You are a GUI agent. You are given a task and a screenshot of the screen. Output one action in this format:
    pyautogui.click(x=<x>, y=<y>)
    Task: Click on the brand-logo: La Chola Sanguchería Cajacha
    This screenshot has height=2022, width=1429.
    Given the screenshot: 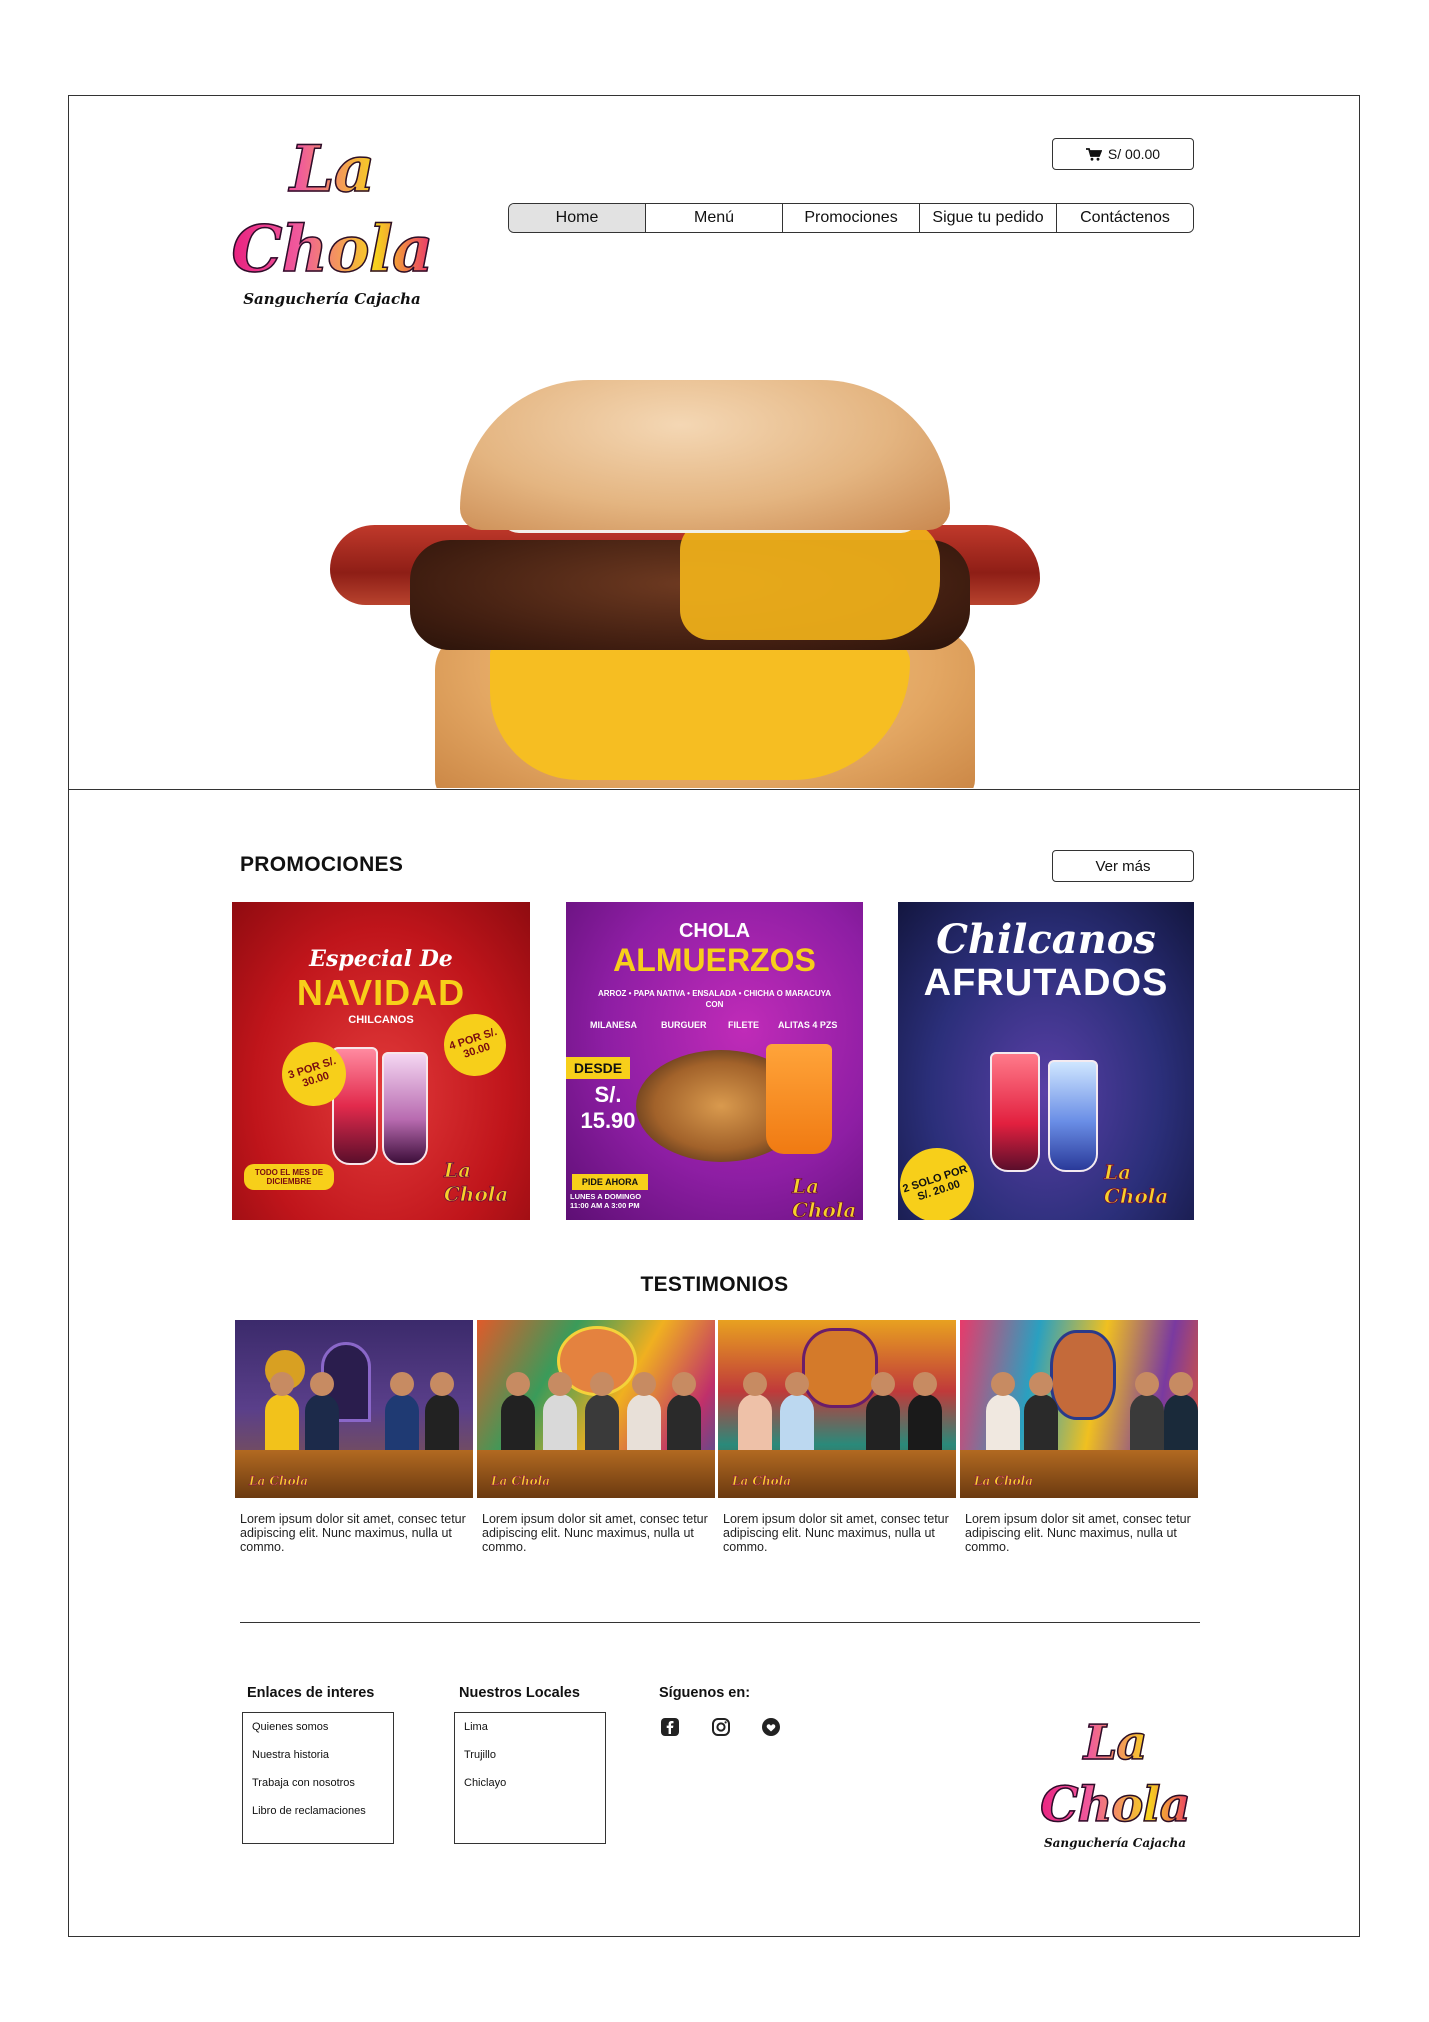 What is the action you would take?
    pyautogui.click(x=332, y=219)
    